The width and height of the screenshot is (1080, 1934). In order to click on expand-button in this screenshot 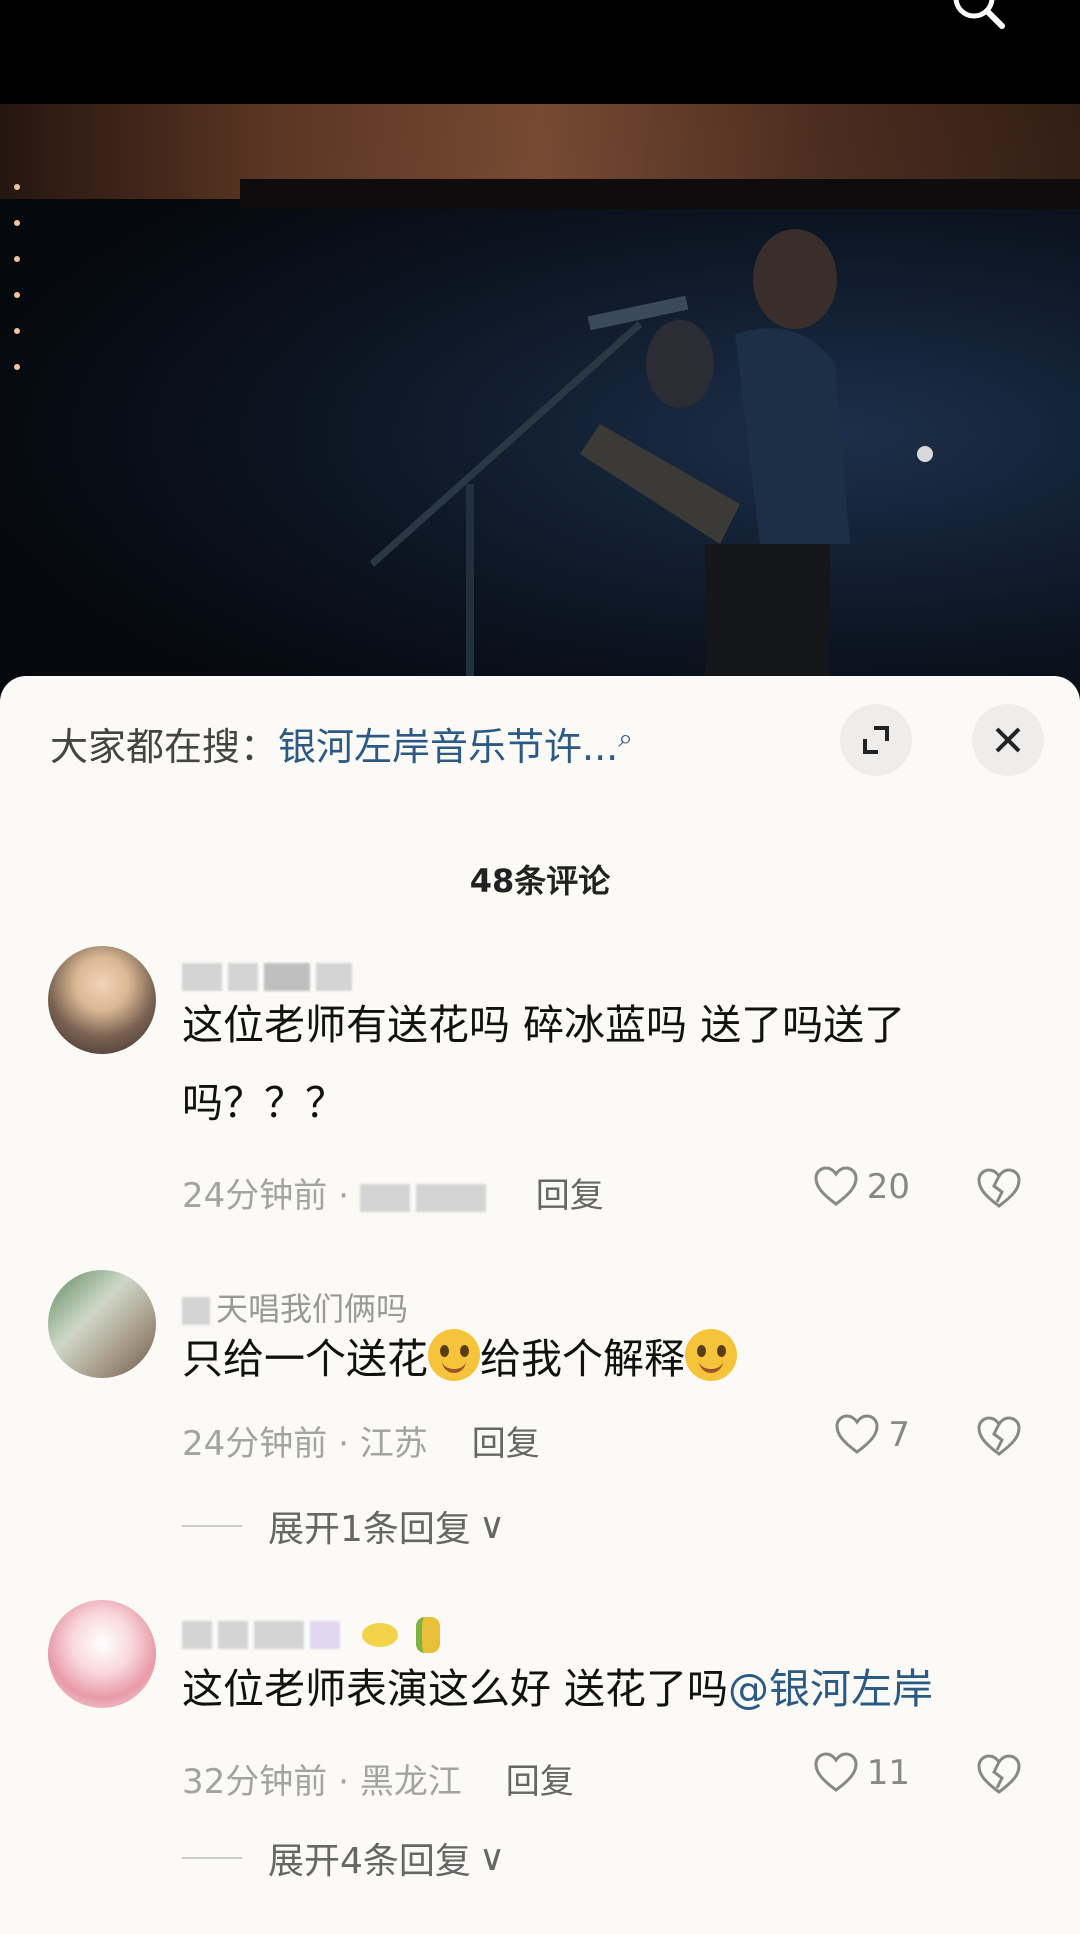, I will do `click(876, 740)`.